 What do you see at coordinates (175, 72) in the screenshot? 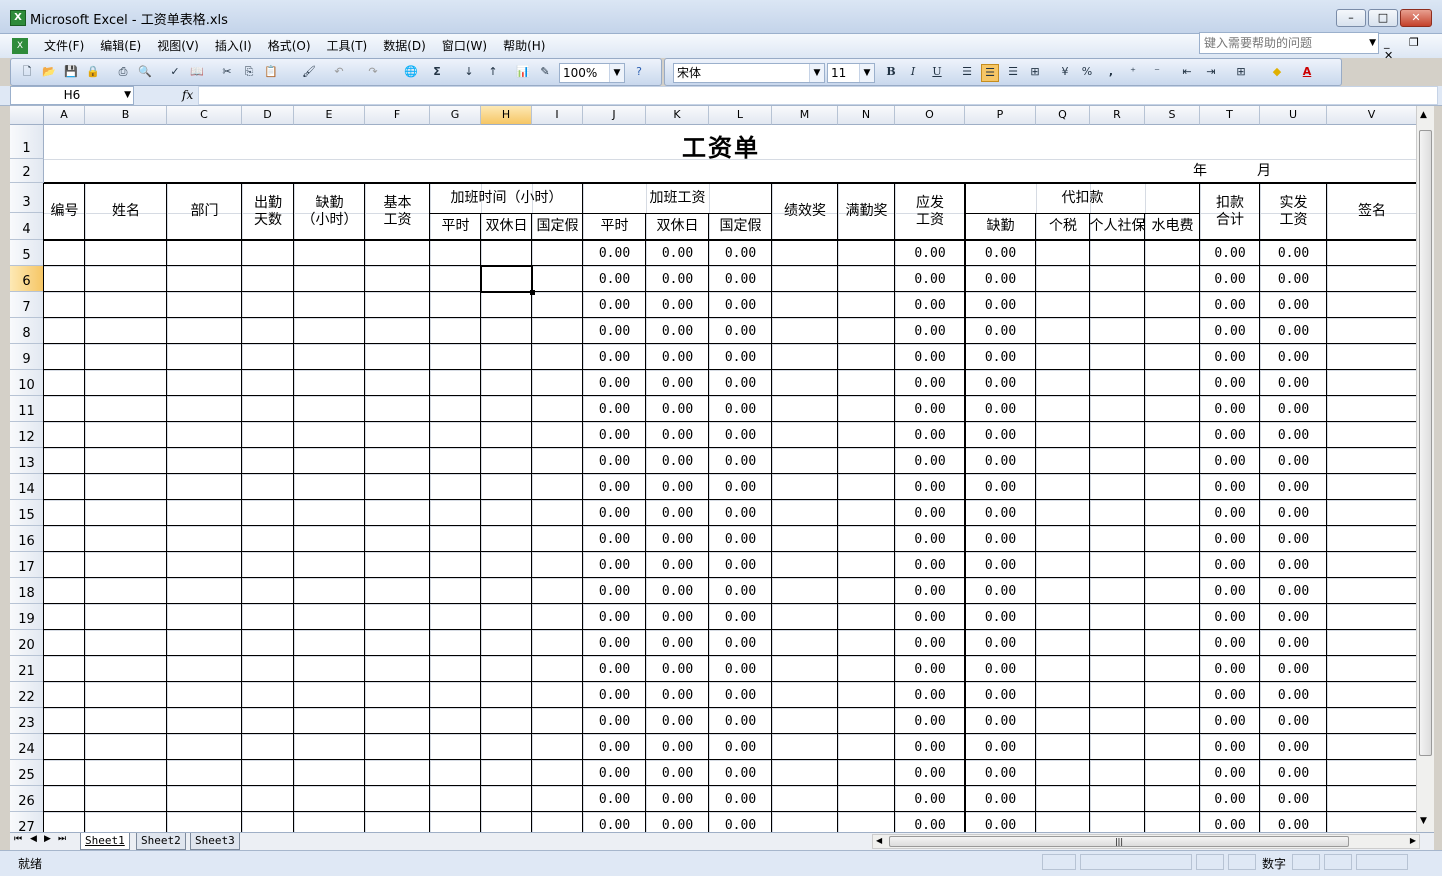
I see `spelling-icon: ✓` at bounding box center [175, 72].